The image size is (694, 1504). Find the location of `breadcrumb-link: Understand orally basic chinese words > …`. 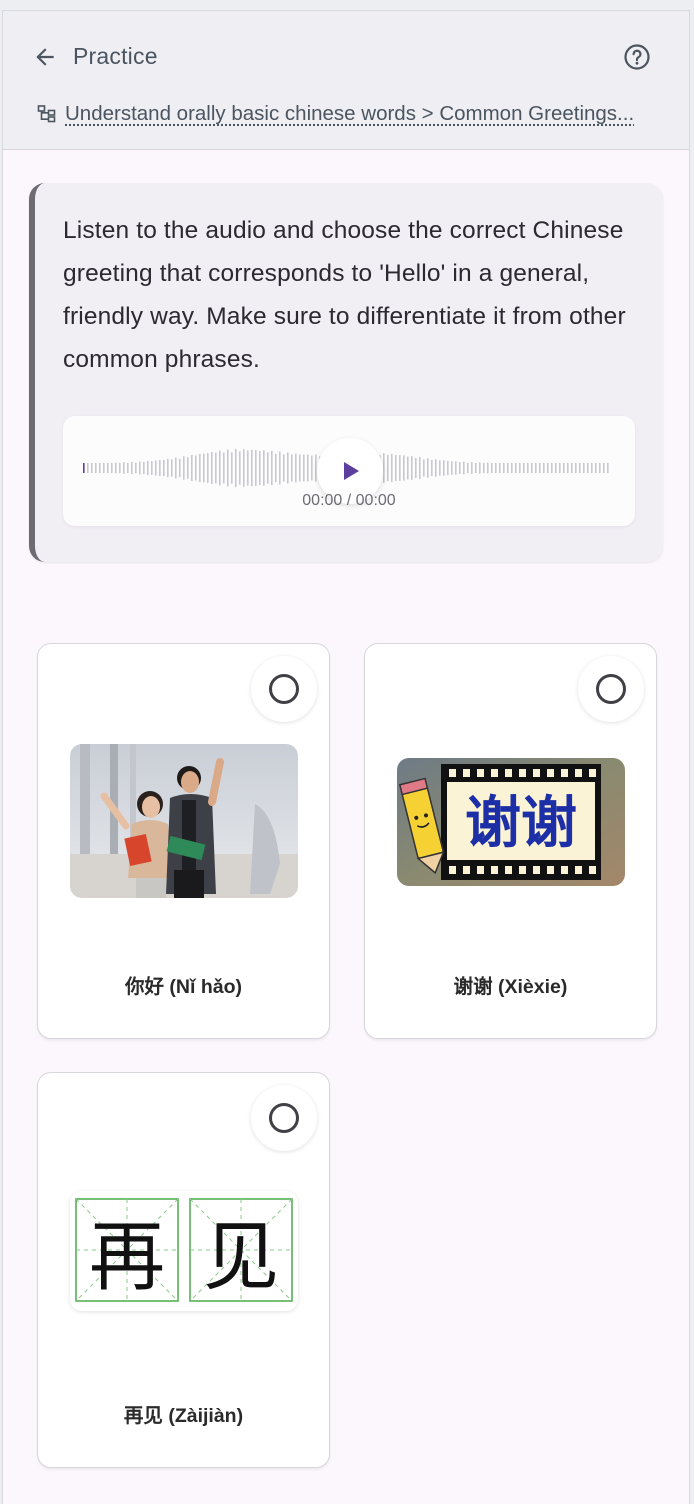

breadcrumb-link: Understand orally basic chinese words > … is located at coordinates (349, 114).